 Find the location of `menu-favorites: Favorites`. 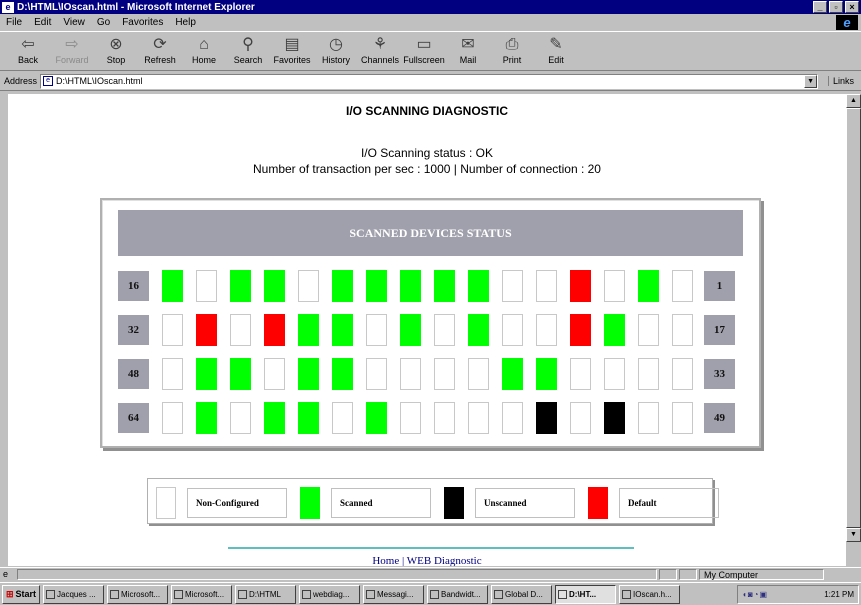

menu-favorites: Favorites is located at coordinates (142, 22).